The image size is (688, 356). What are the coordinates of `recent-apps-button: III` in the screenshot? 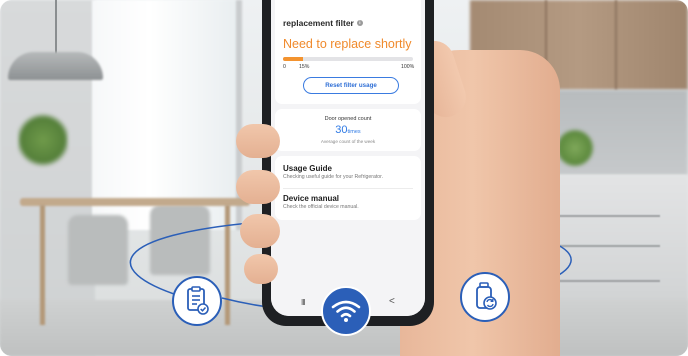 It's located at (303, 302).